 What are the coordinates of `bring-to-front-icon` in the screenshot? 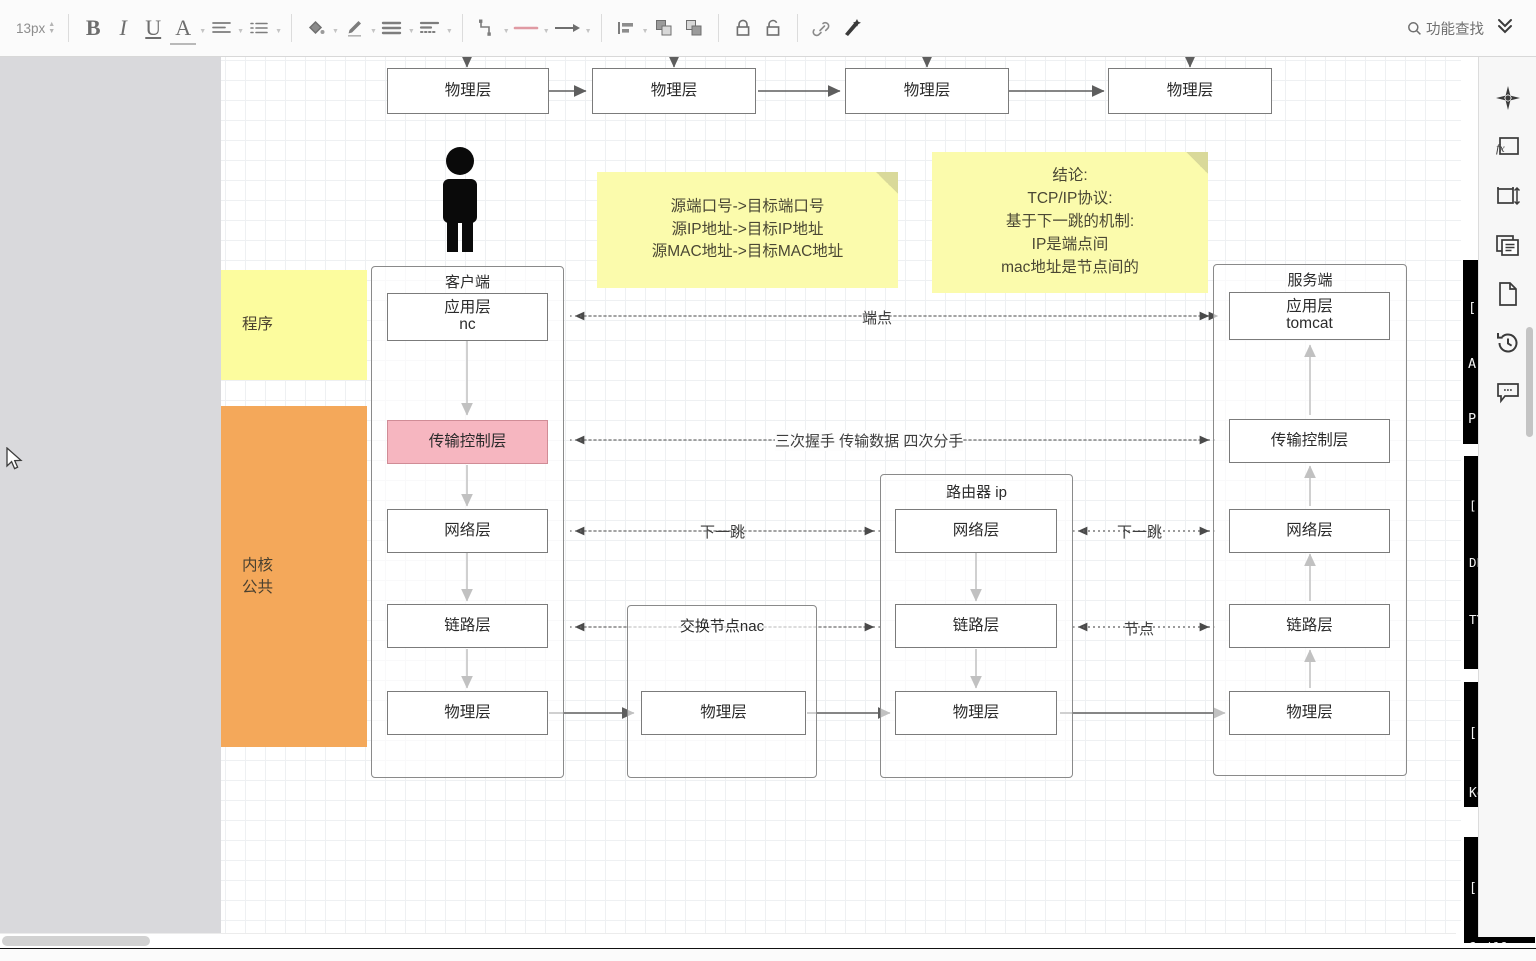 It's located at (664, 28).